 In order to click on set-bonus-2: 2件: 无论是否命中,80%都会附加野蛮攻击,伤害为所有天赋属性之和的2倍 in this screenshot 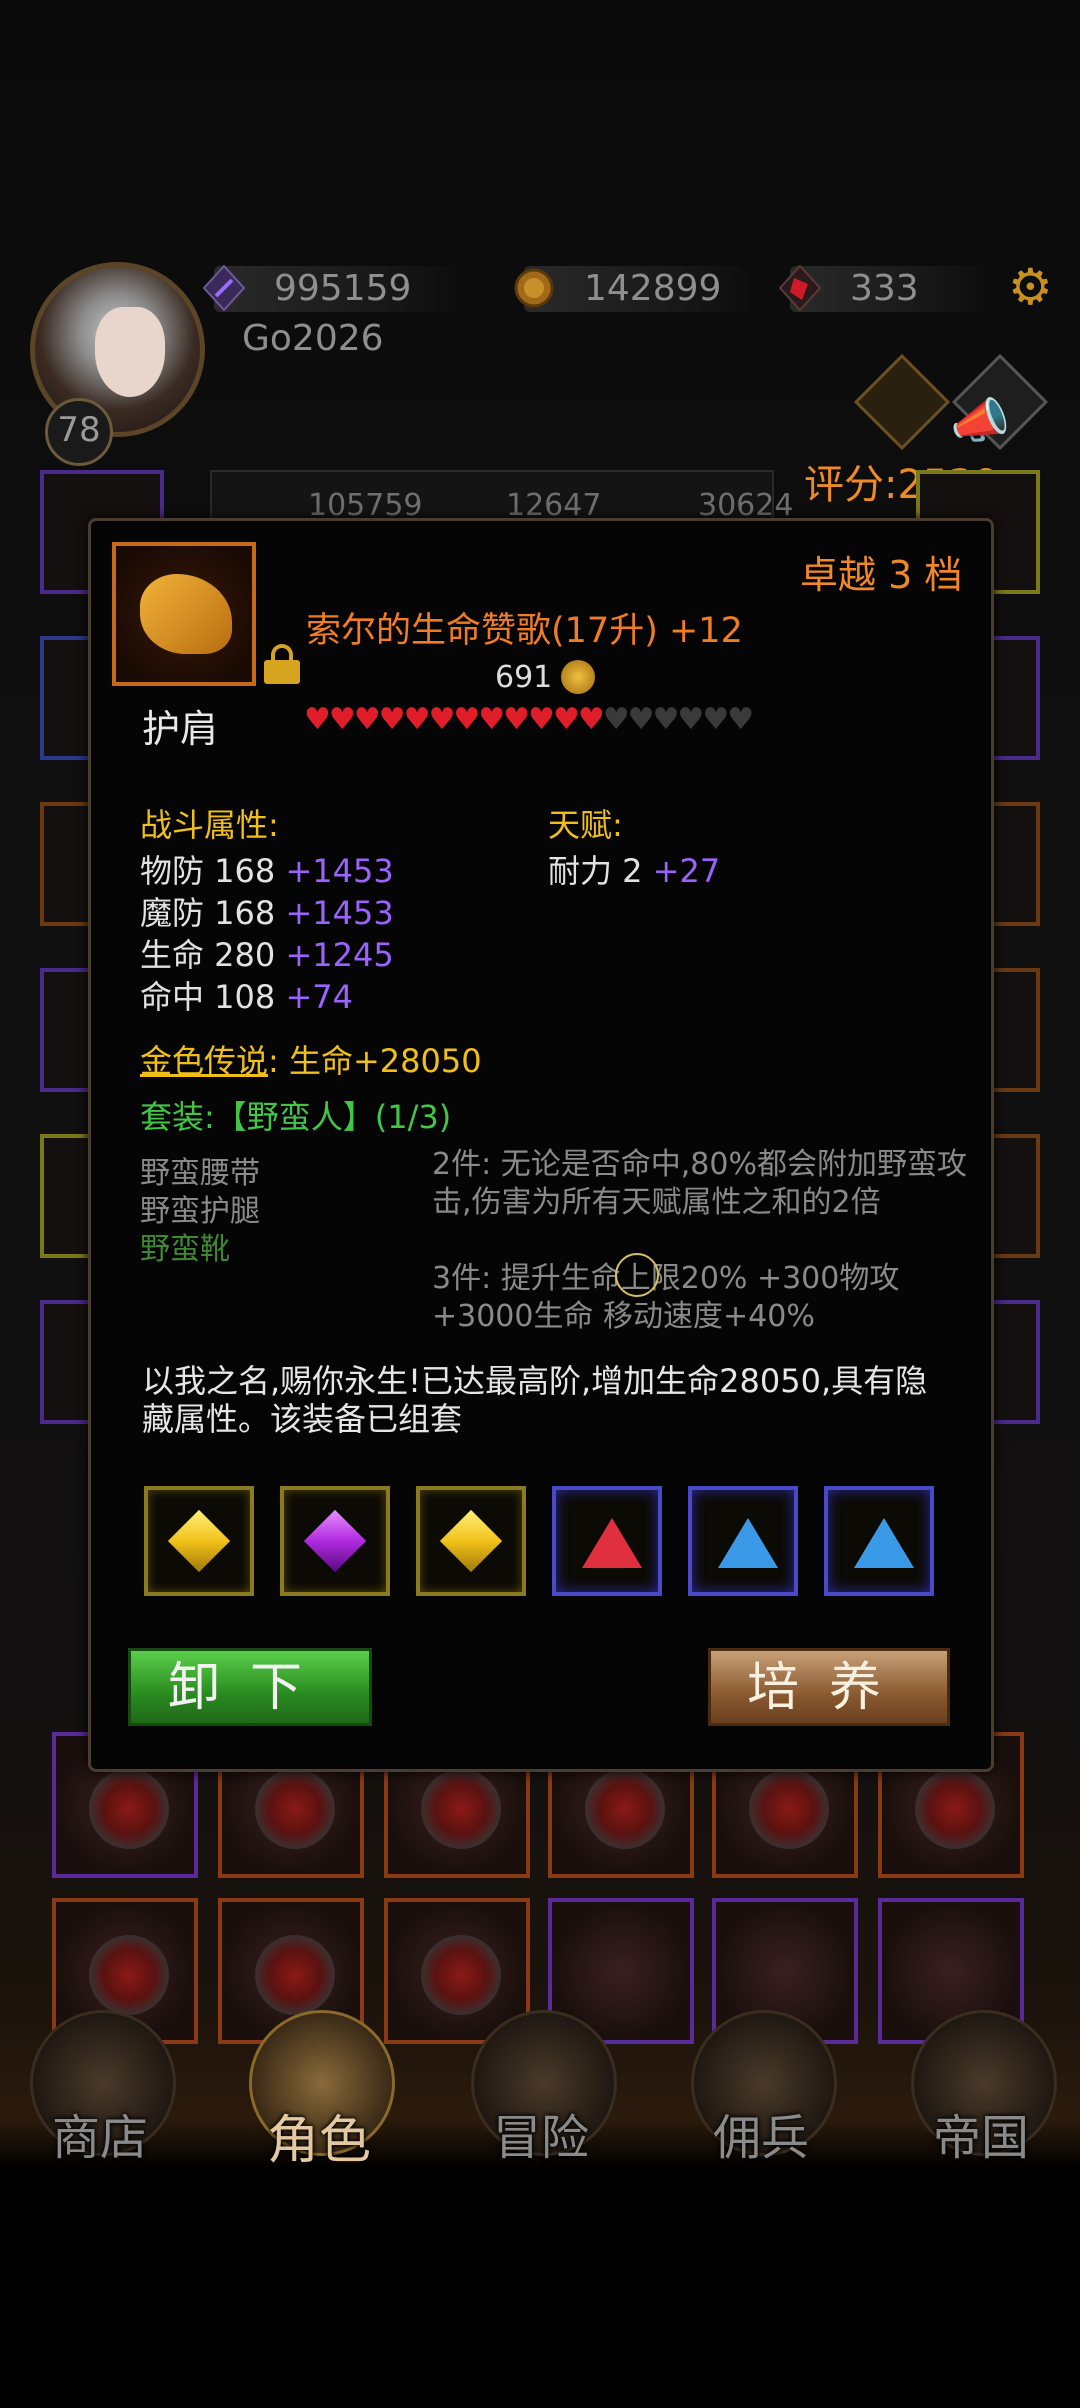, I will do `click(699, 1183)`.